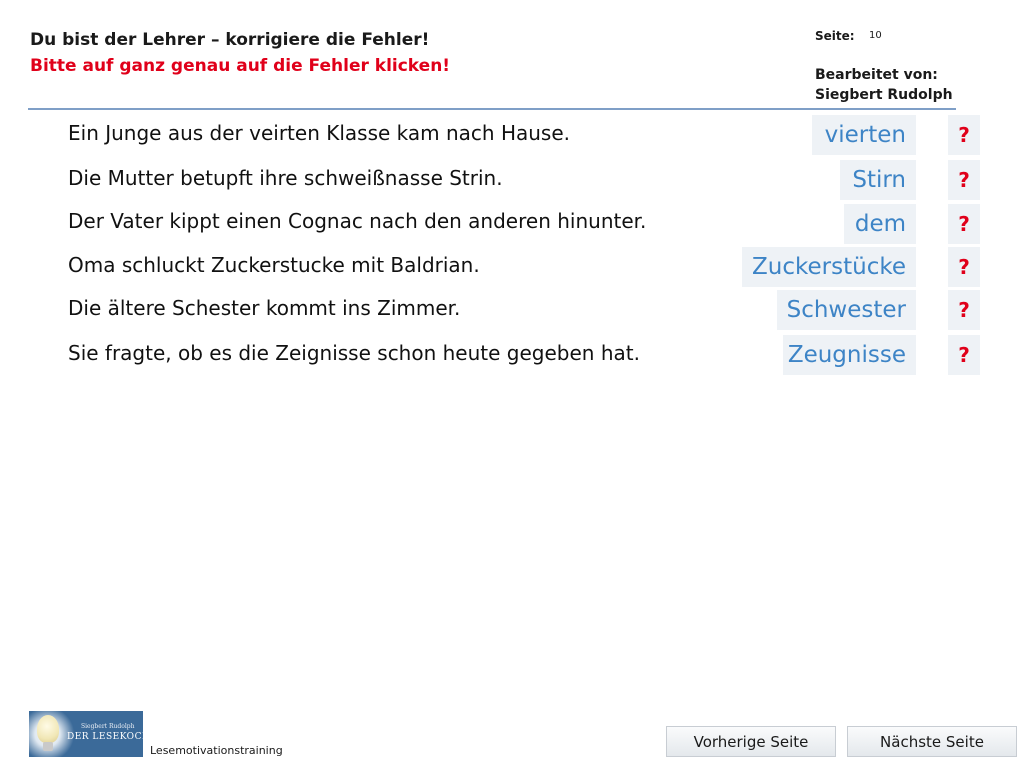 This screenshot has height=768, width=1024. Describe the element at coordinates (274, 265) in the screenshot. I see `sentence-4: Oma schluckt Zuckerstucke mit Baldrian.` at that location.